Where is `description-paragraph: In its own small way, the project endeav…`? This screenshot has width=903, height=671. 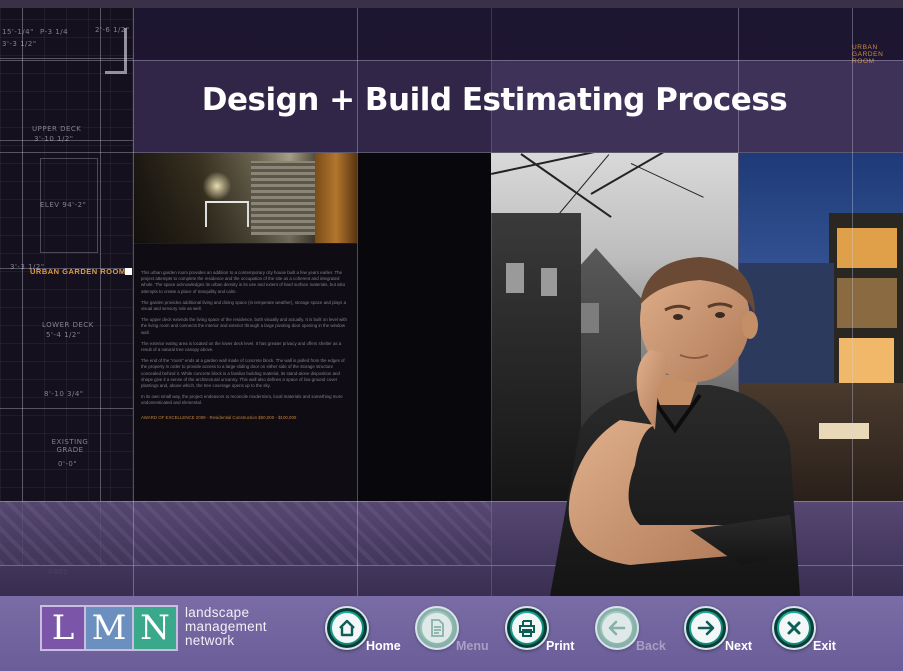
description-paragraph: In its own small way, the project endeav… is located at coordinates (242, 400).